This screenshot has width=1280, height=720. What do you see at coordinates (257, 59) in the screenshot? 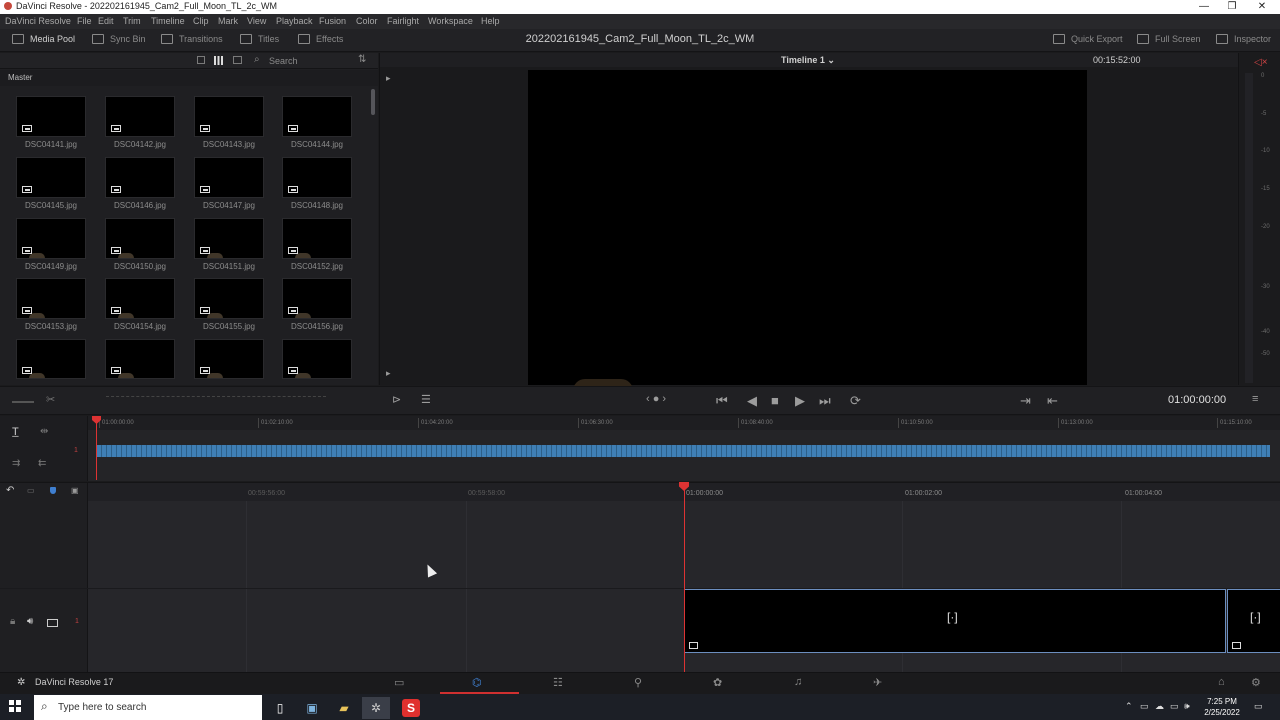
I see `search-icon: ⌕` at bounding box center [257, 59].